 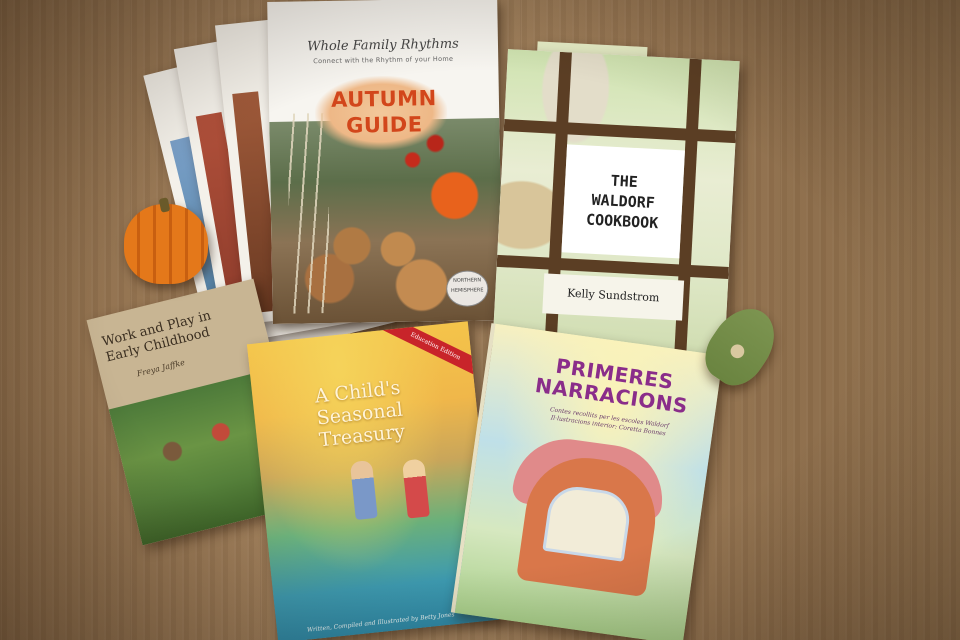 I want to click on work-play-title: Work and Play in Early Childhood, so click(x=178, y=333).